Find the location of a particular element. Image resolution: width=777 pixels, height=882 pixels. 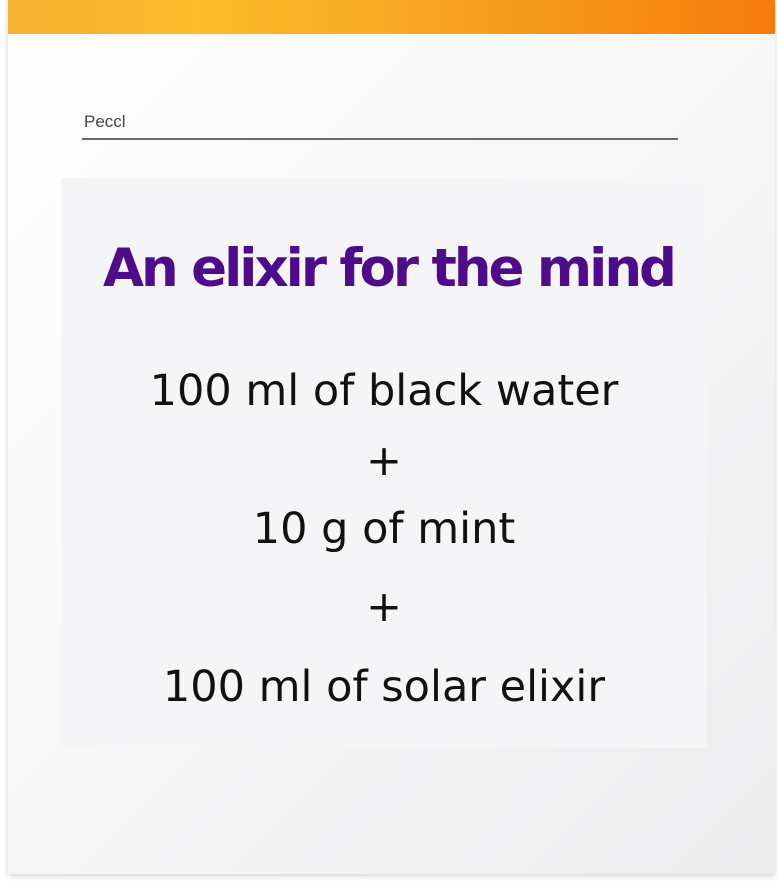

plus-sign-1: + is located at coordinates (384, 461).